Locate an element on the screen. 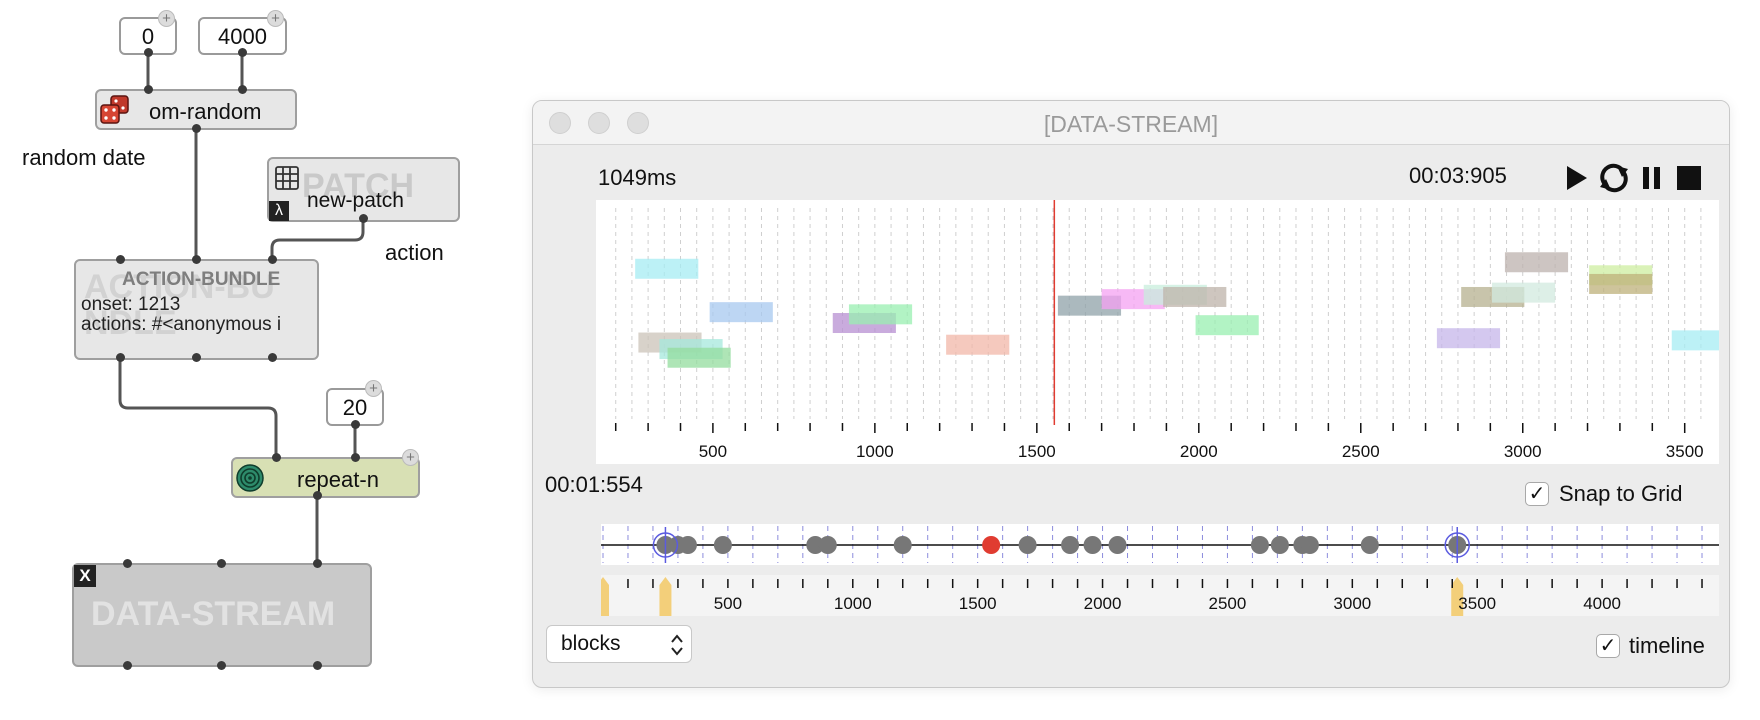 The width and height of the screenshot is (1760, 720). cursor-time-display: 00:01:554 is located at coordinates (594, 484).